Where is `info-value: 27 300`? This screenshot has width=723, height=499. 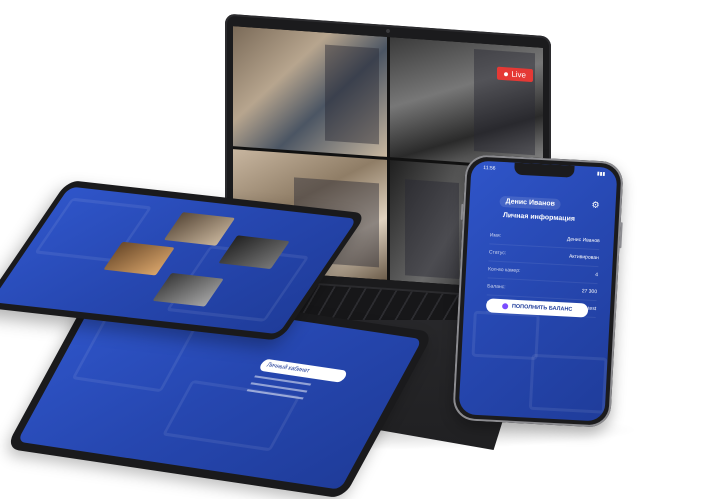 info-value: 27 300 is located at coordinates (589, 292).